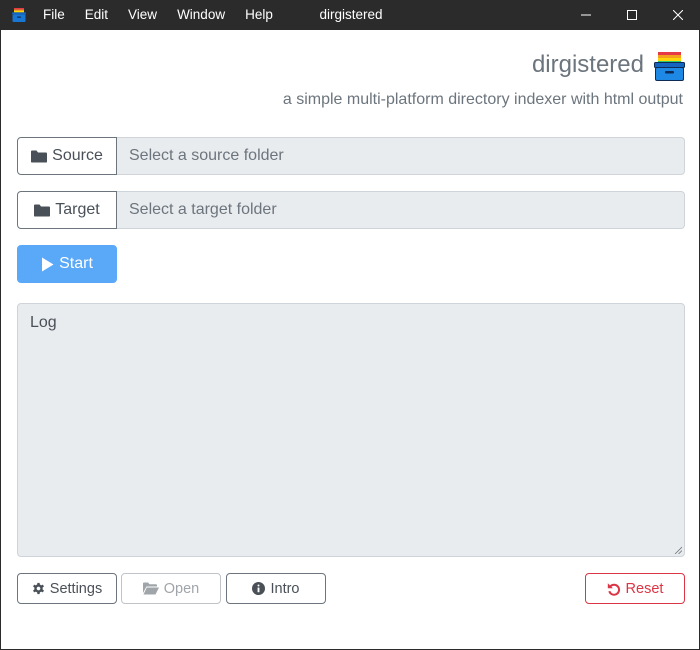  Describe the element at coordinates (678, 550) in the screenshot. I see `resize-grip-icon` at that location.